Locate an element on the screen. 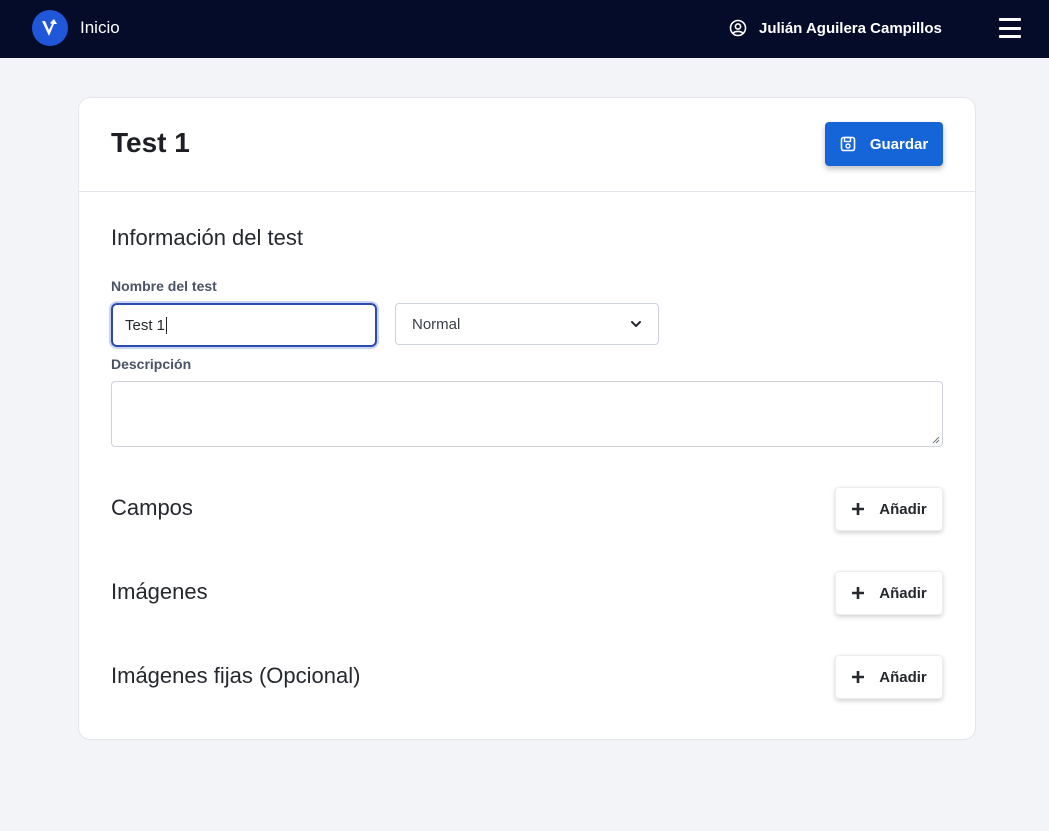 This screenshot has width=1049, height=831. test-name-input: Test 1 is located at coordinates (244, 325).